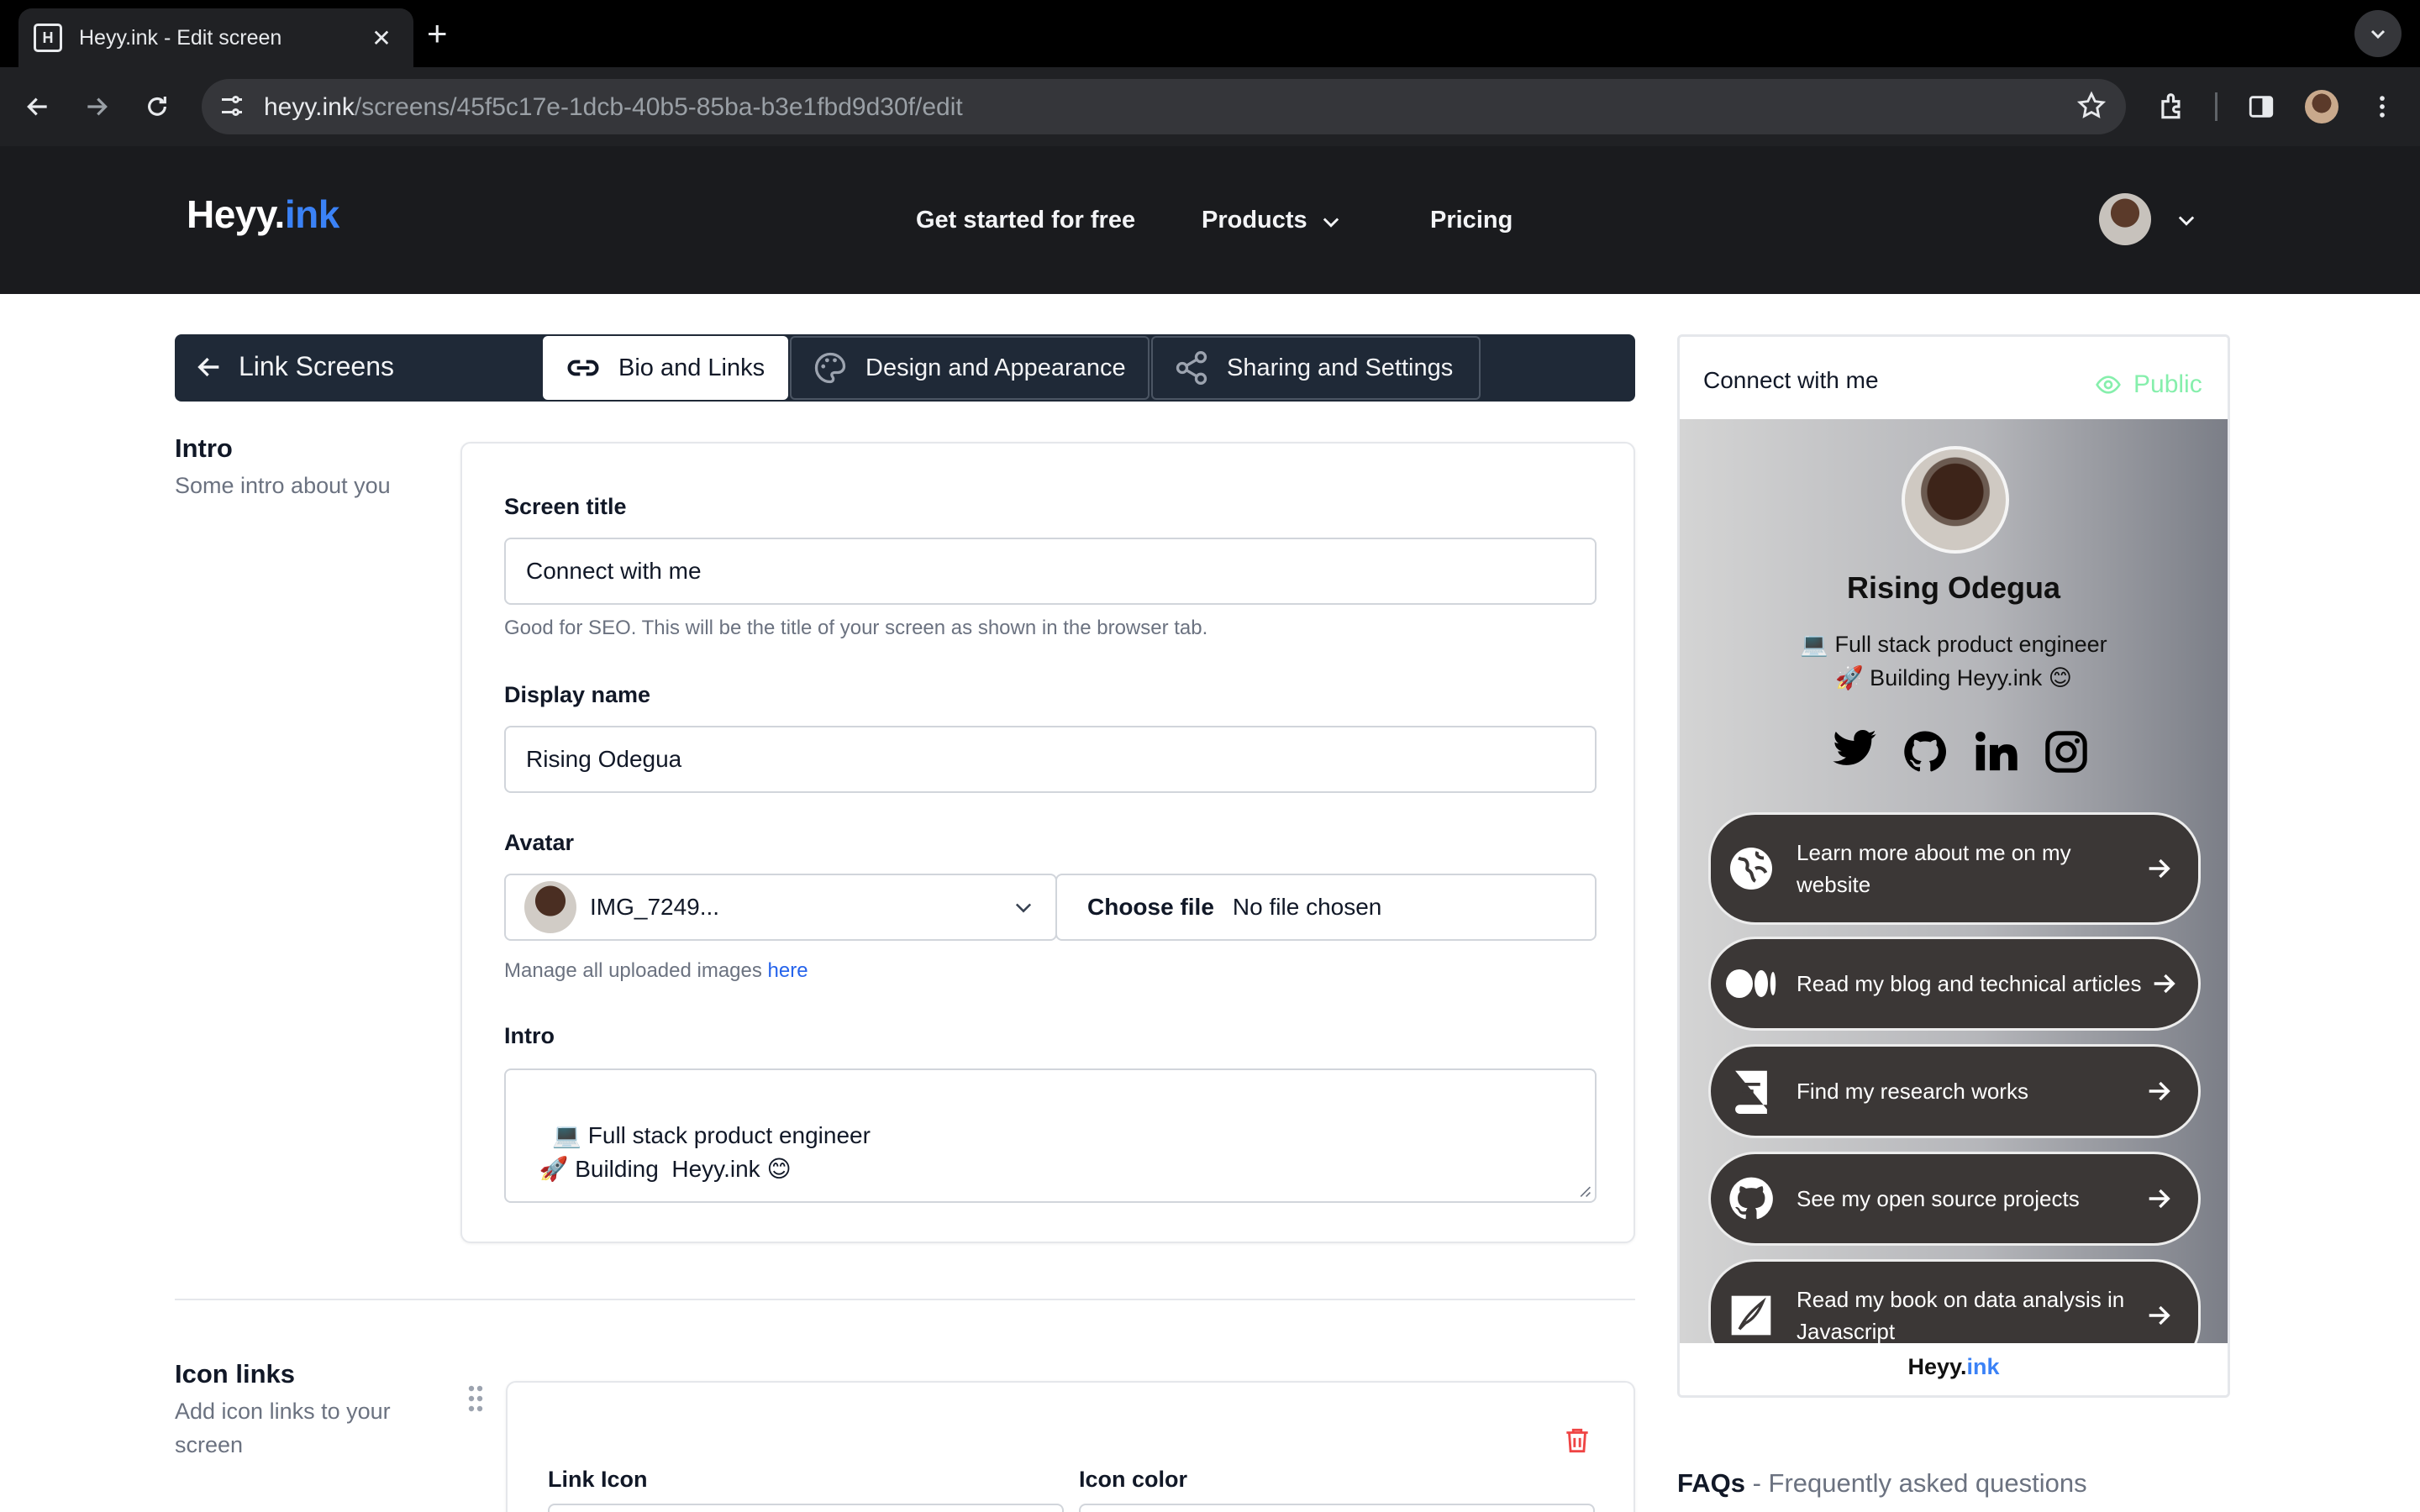 Image resolution: width=2420 pixels, height=1512 pixels. I want to click on eye-icon, so click(2108, 384).